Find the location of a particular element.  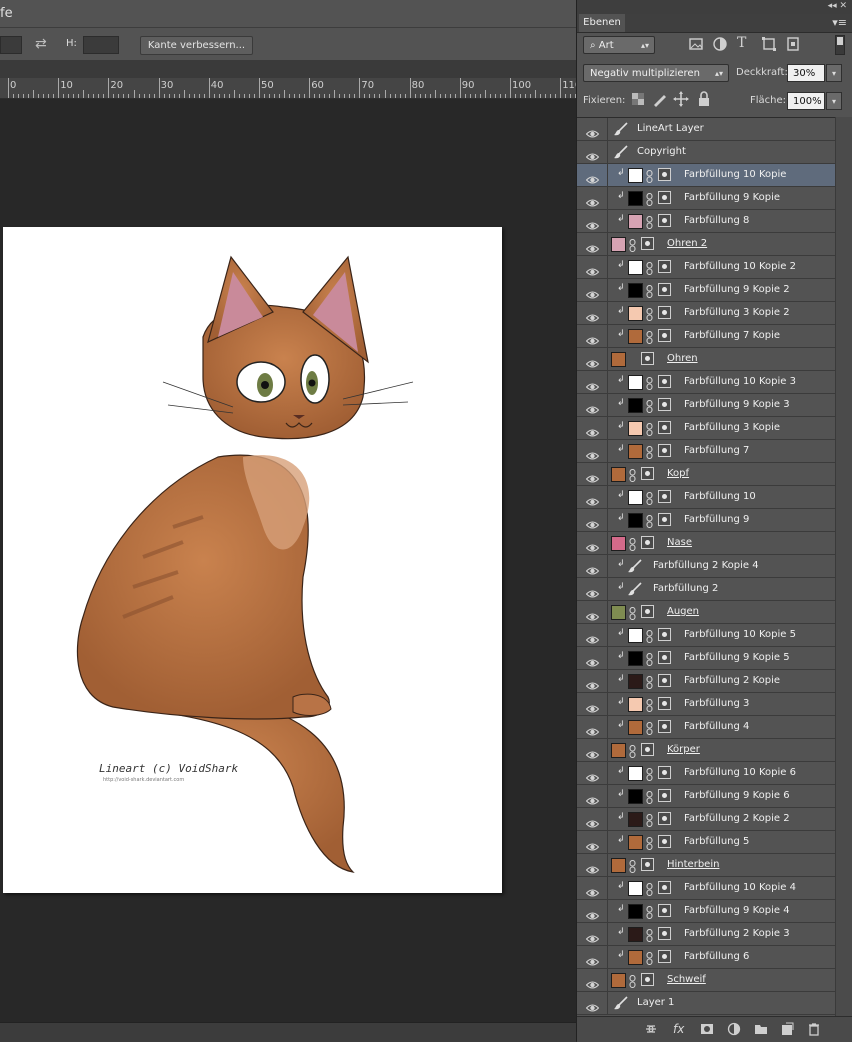

layer-row: ↲ Farbfüllung 9 Kopie is located at coordinates (706, 198).